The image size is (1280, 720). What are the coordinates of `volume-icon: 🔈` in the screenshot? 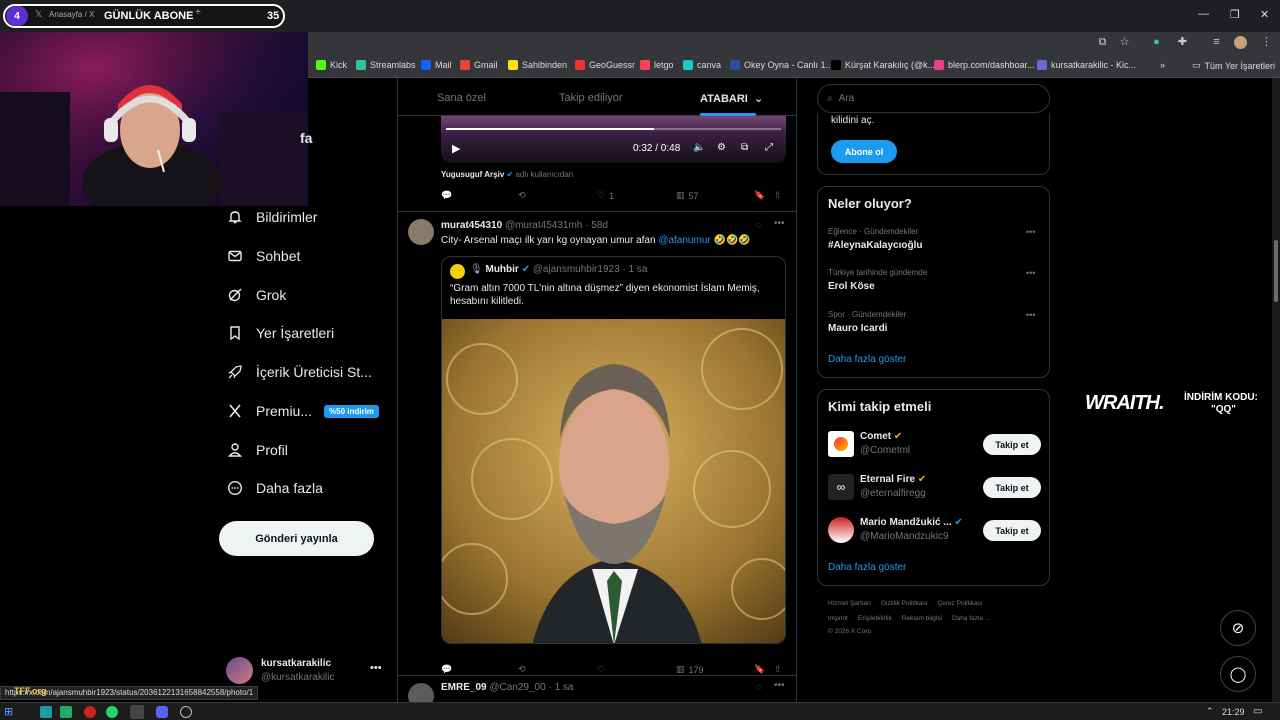 It's located at (699, 147).